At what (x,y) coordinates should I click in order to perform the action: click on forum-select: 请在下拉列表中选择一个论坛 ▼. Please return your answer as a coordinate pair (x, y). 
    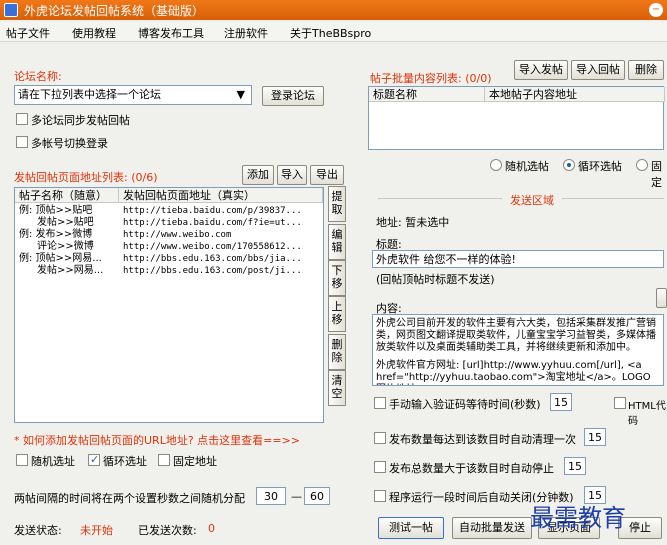
    Looking at the image, I should click on (133, 95).